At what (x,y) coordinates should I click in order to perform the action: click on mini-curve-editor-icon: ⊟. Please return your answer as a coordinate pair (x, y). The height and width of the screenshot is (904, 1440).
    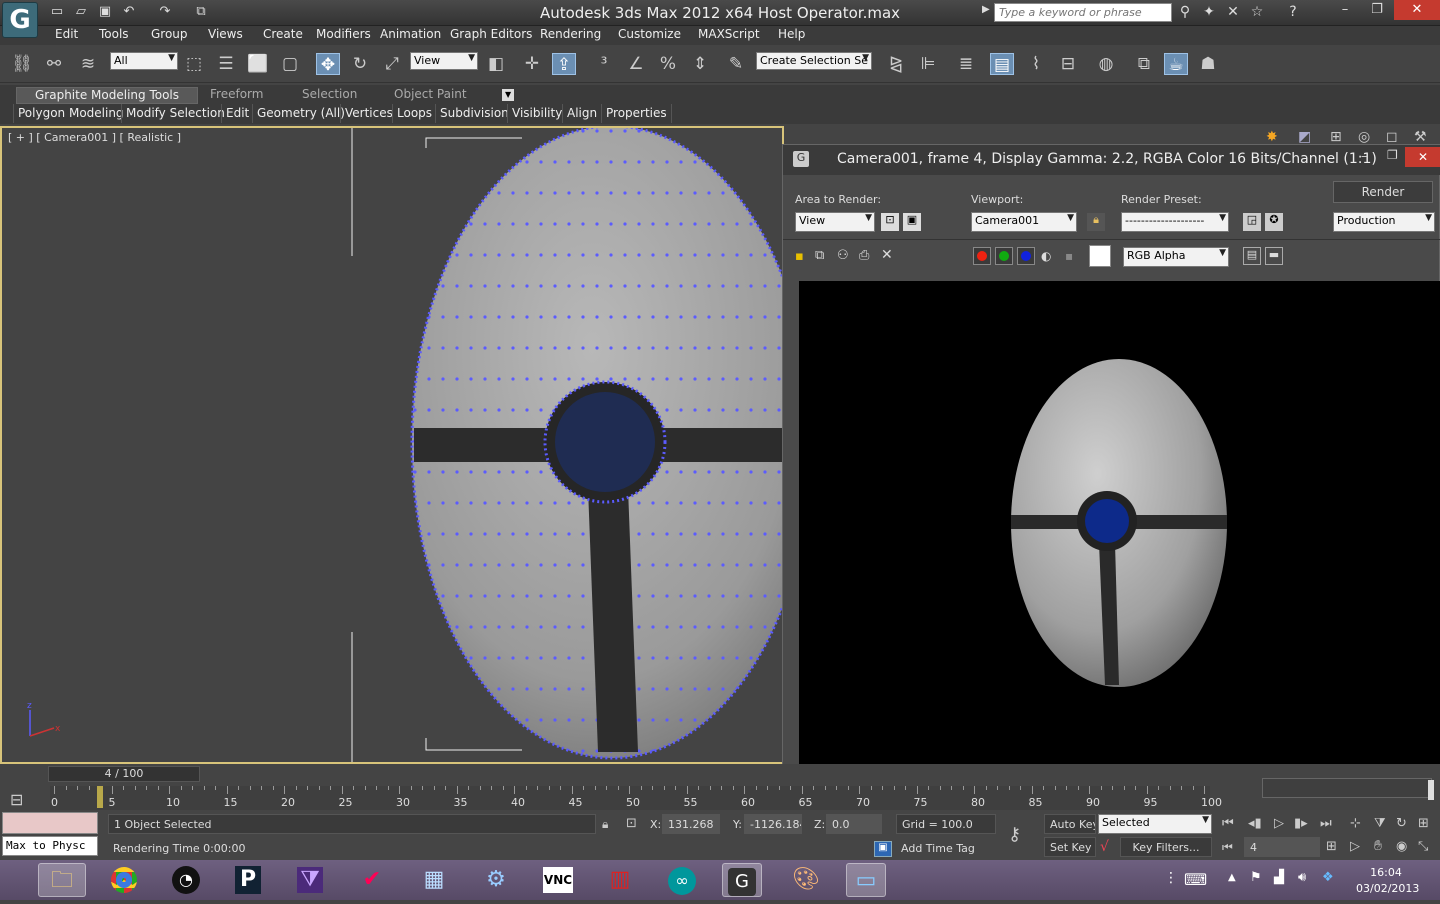
    Looking at the image, I should click on (16, 799).